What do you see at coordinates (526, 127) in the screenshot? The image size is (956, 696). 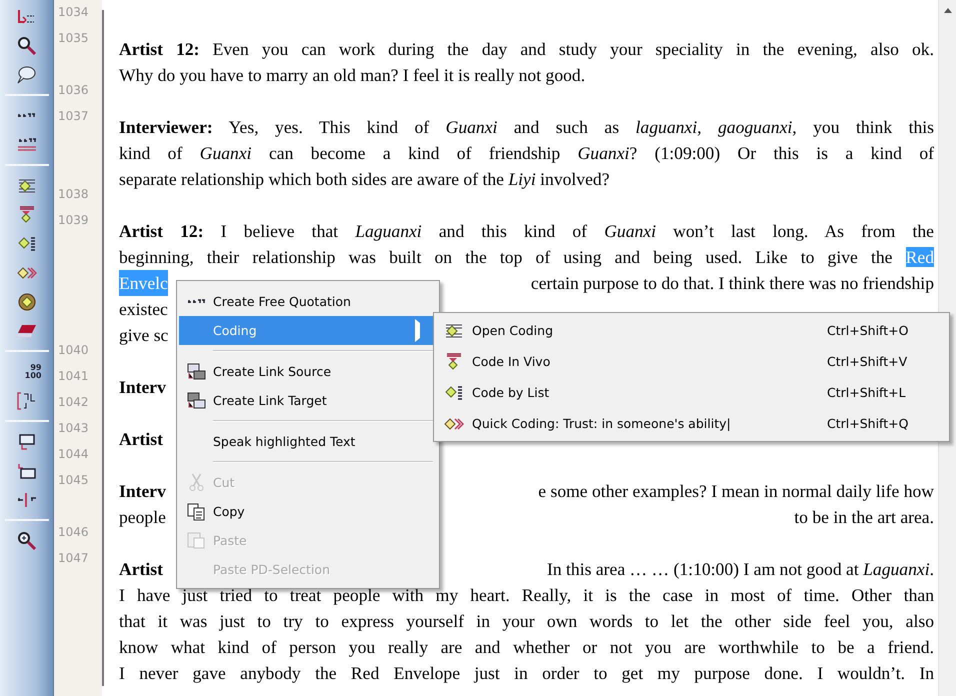 I see `paragraph-text: Interviewer: Yes, yes. This kind of Guanxi and such as laguanxi, gaoguanxi, you think this` at bounding box center [526, 127].